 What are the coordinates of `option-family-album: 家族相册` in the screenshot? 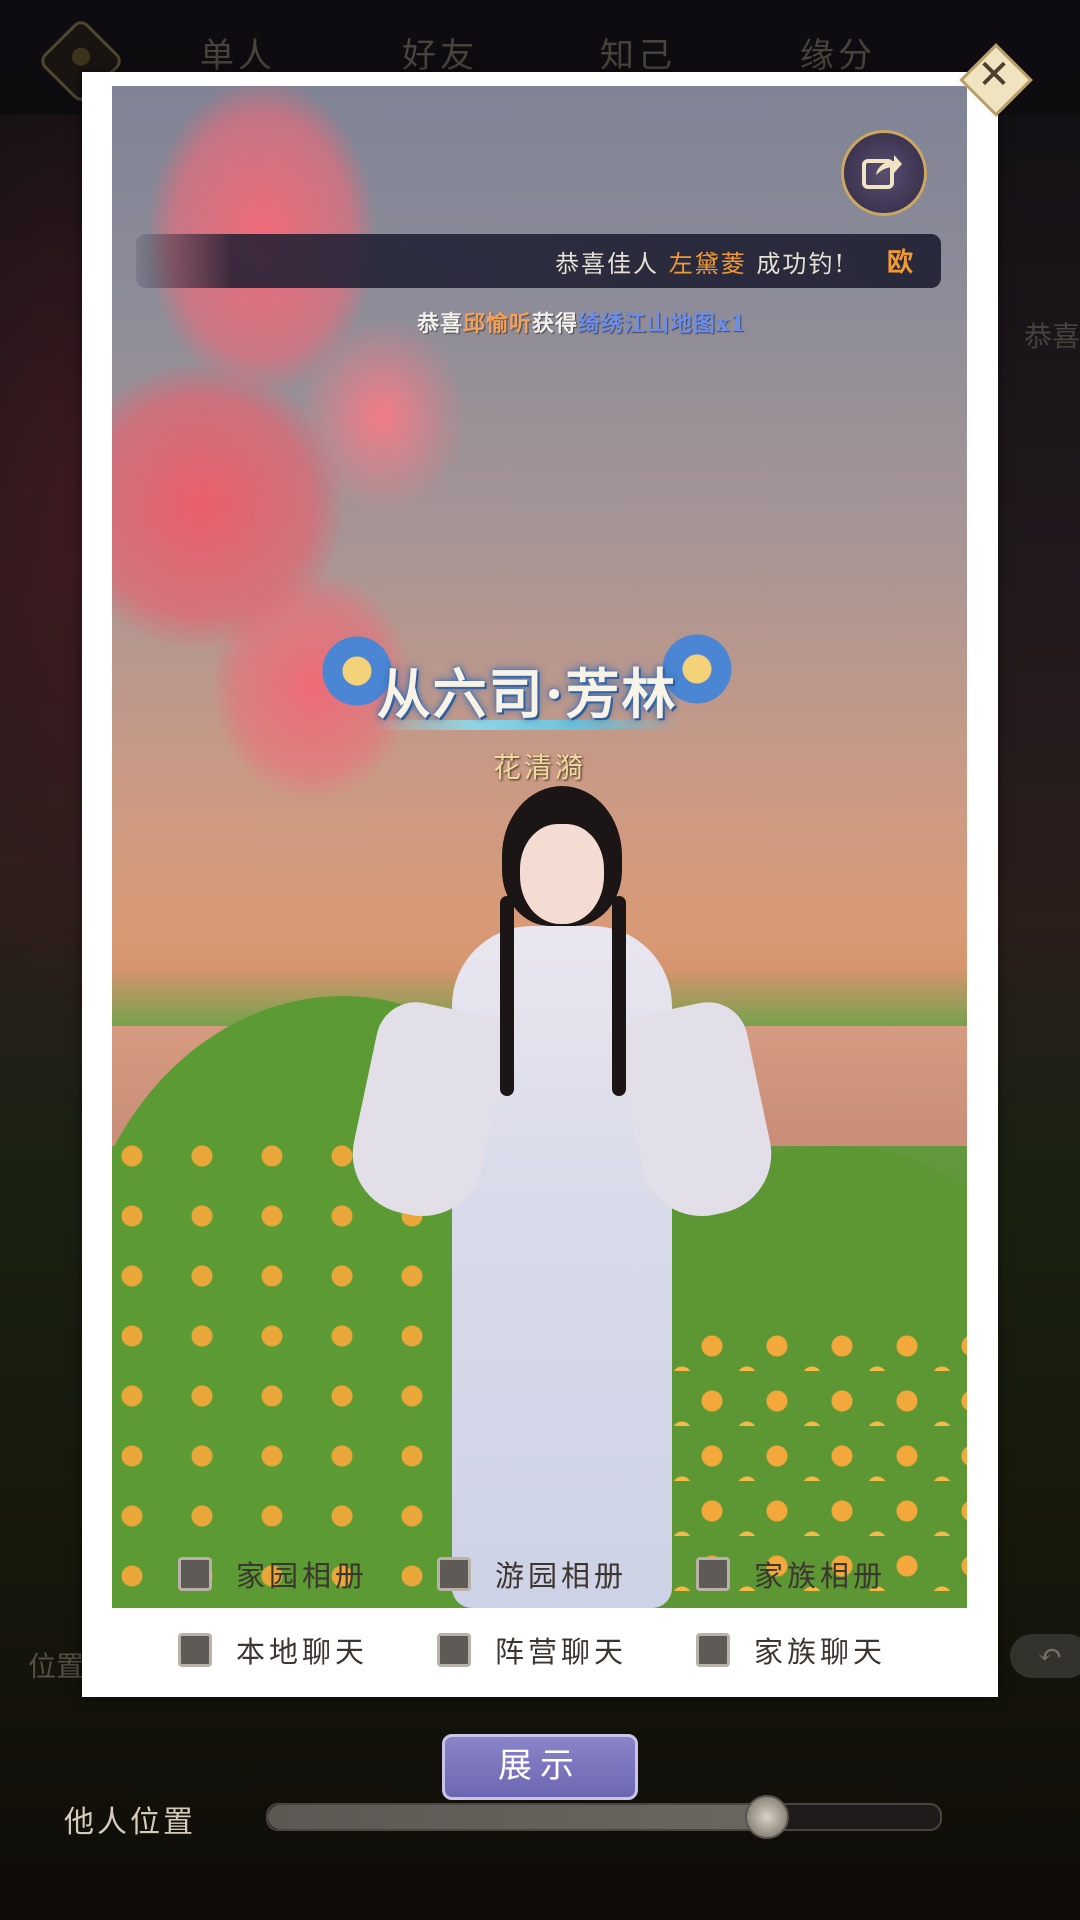 It's located at (791, 1574).